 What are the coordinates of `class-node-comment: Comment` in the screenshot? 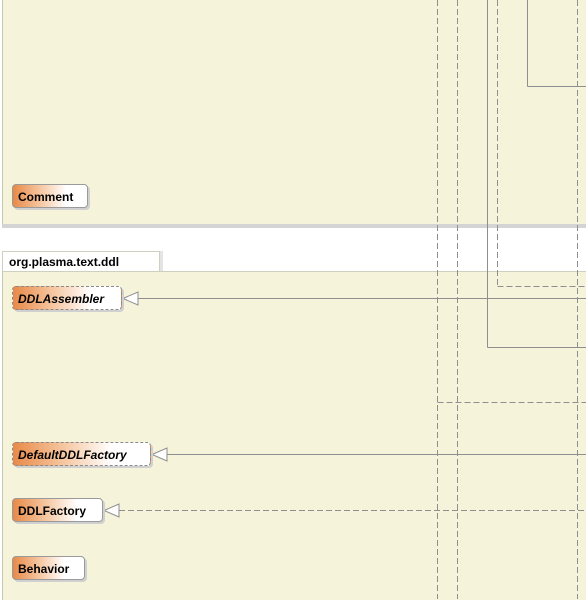 It's located at (50, 196).